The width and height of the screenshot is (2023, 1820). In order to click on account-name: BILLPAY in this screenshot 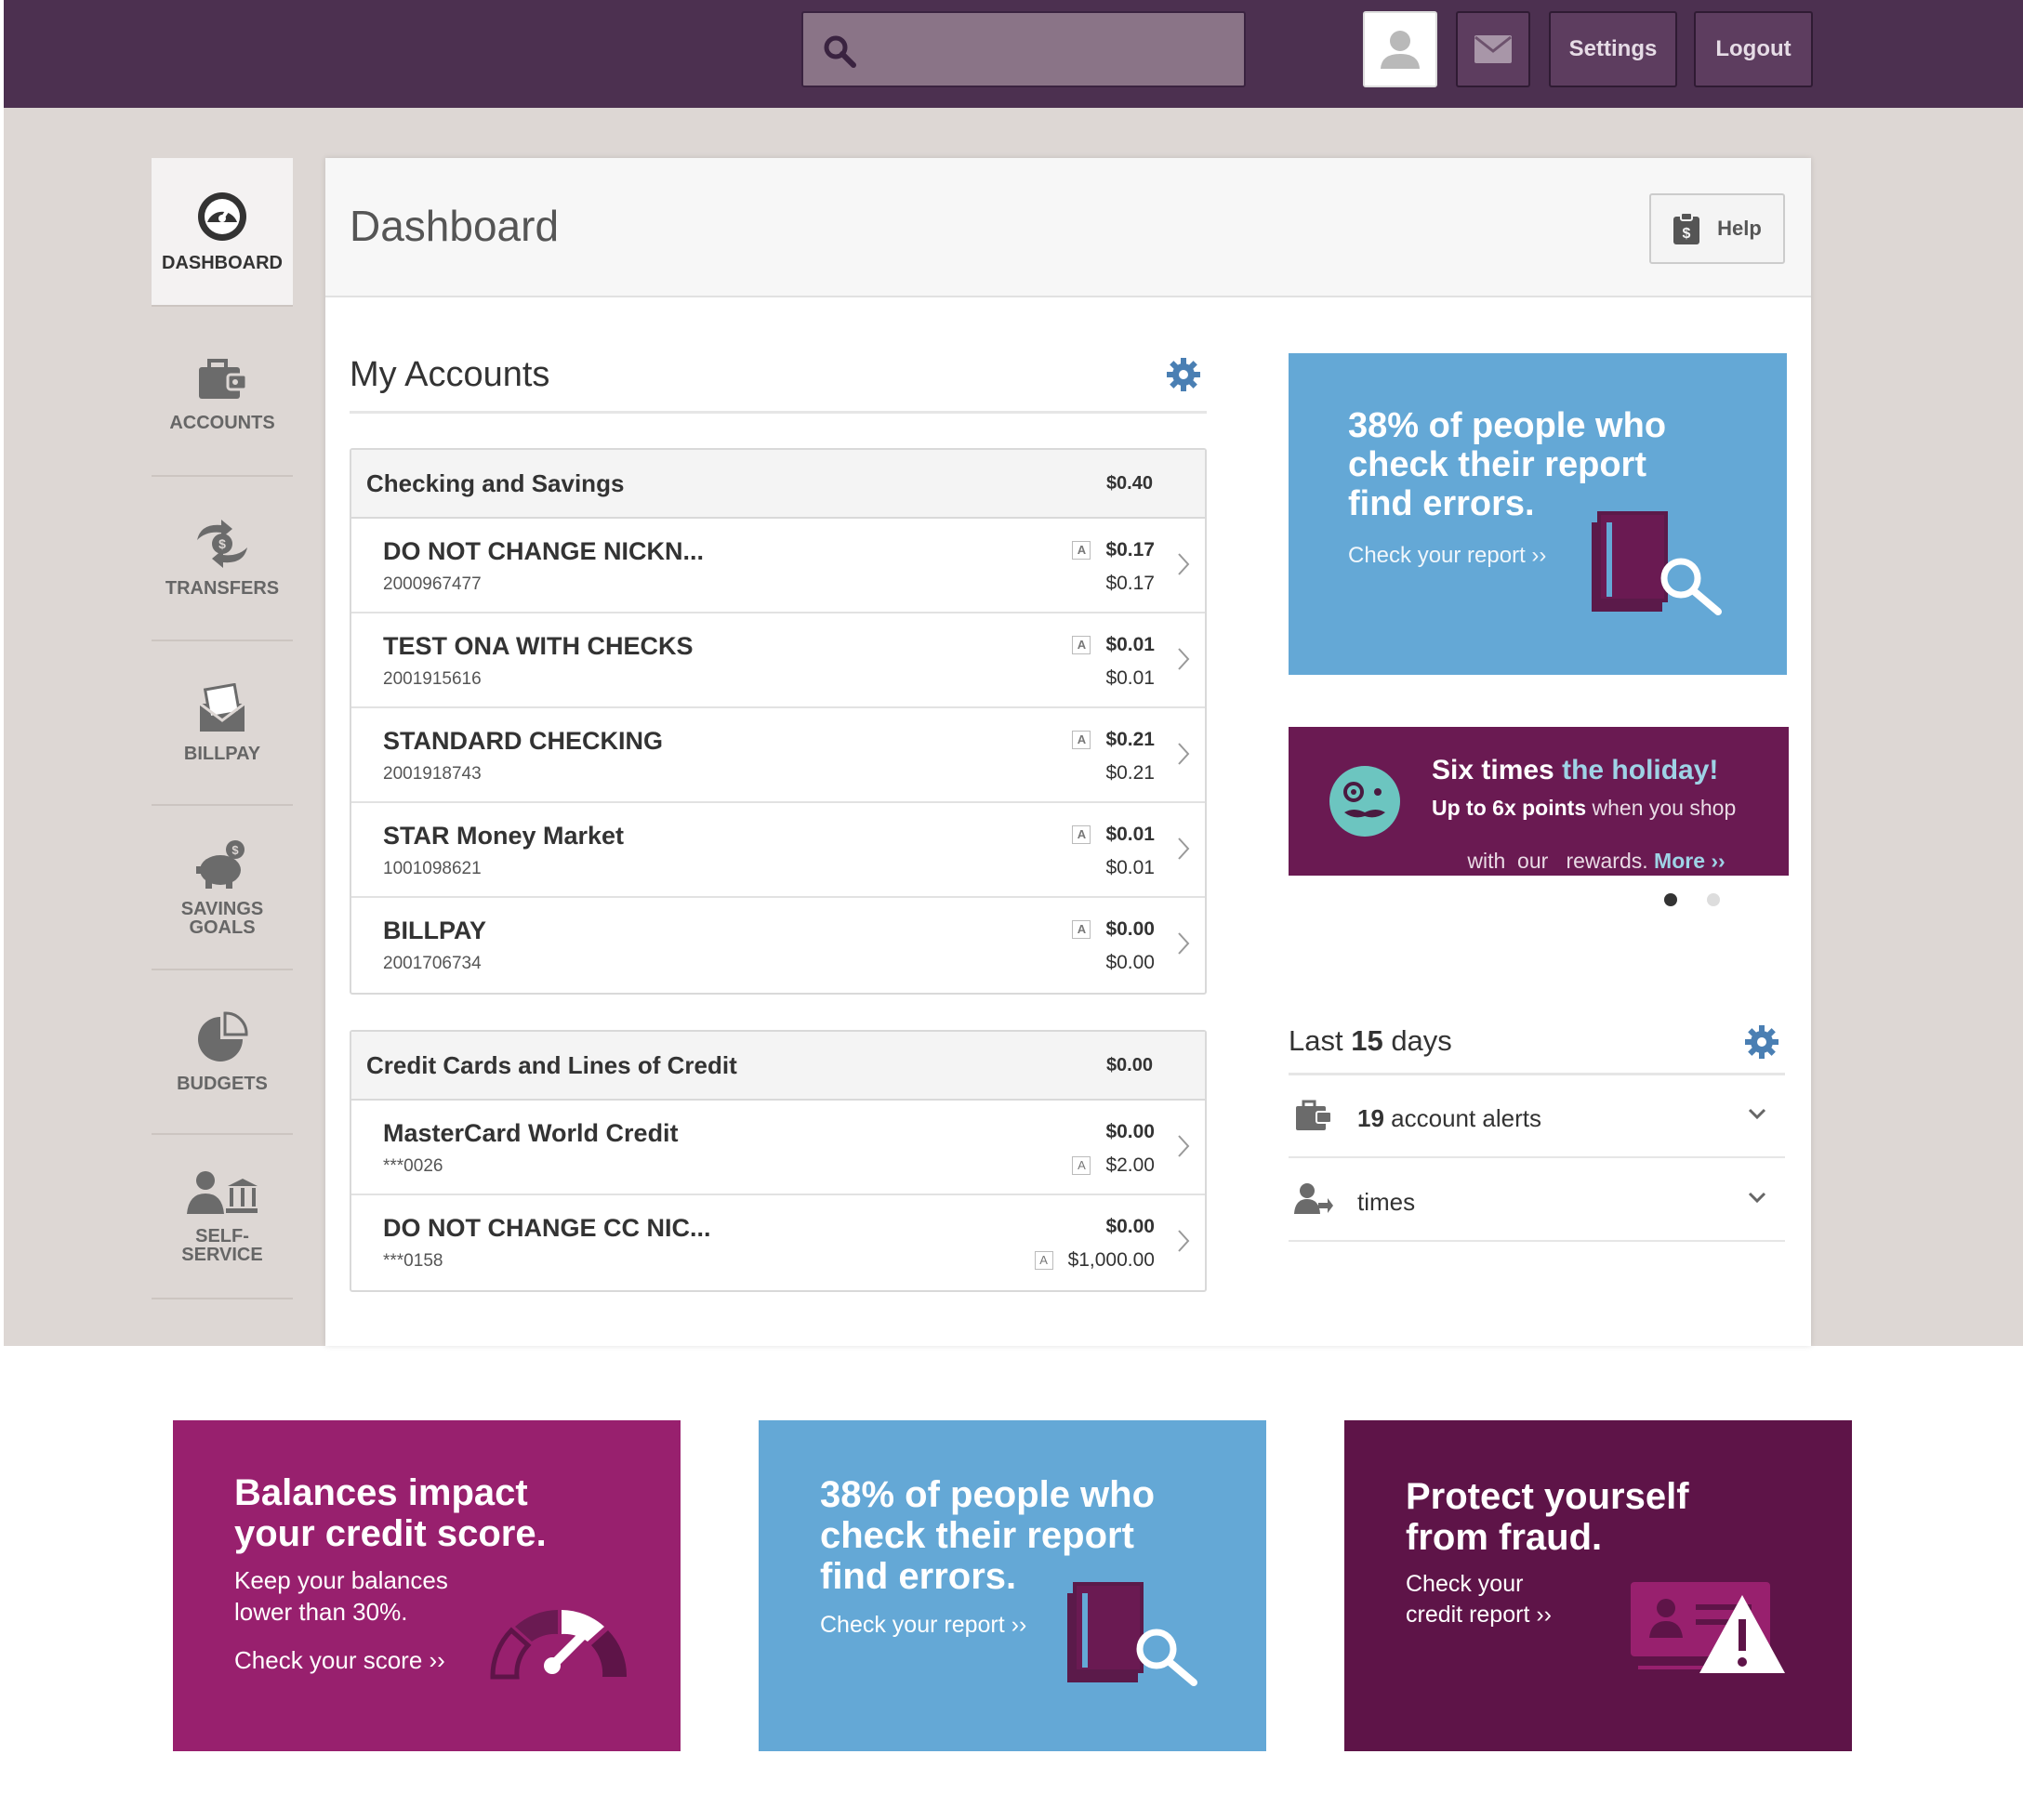, I will do `click(435, 930)`.